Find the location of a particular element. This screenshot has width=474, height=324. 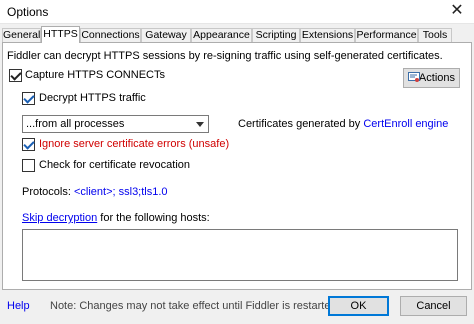

tab-performance: Performance is located at coordinates (386, 35).